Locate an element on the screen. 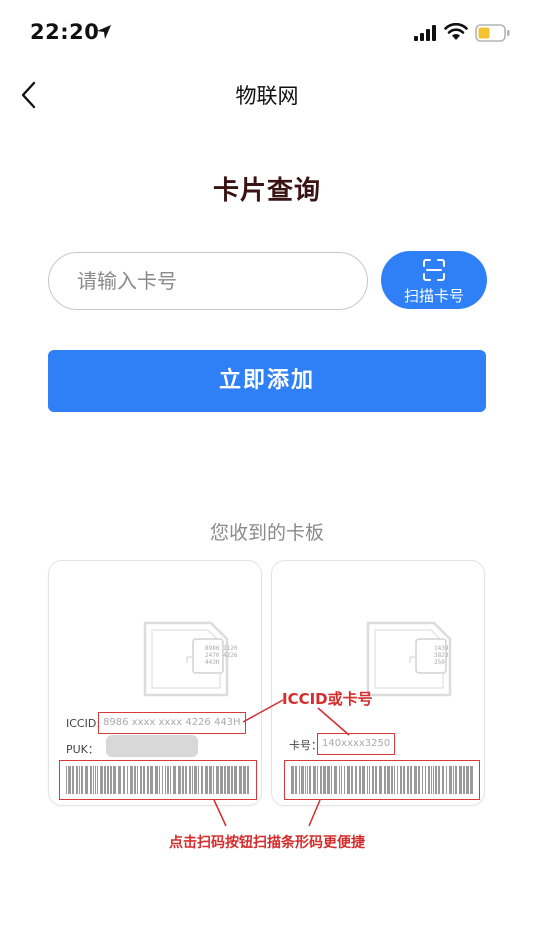  iccid-value: 8986 xxxx xxxx 4226 443H is located at coordinates (172, 723).